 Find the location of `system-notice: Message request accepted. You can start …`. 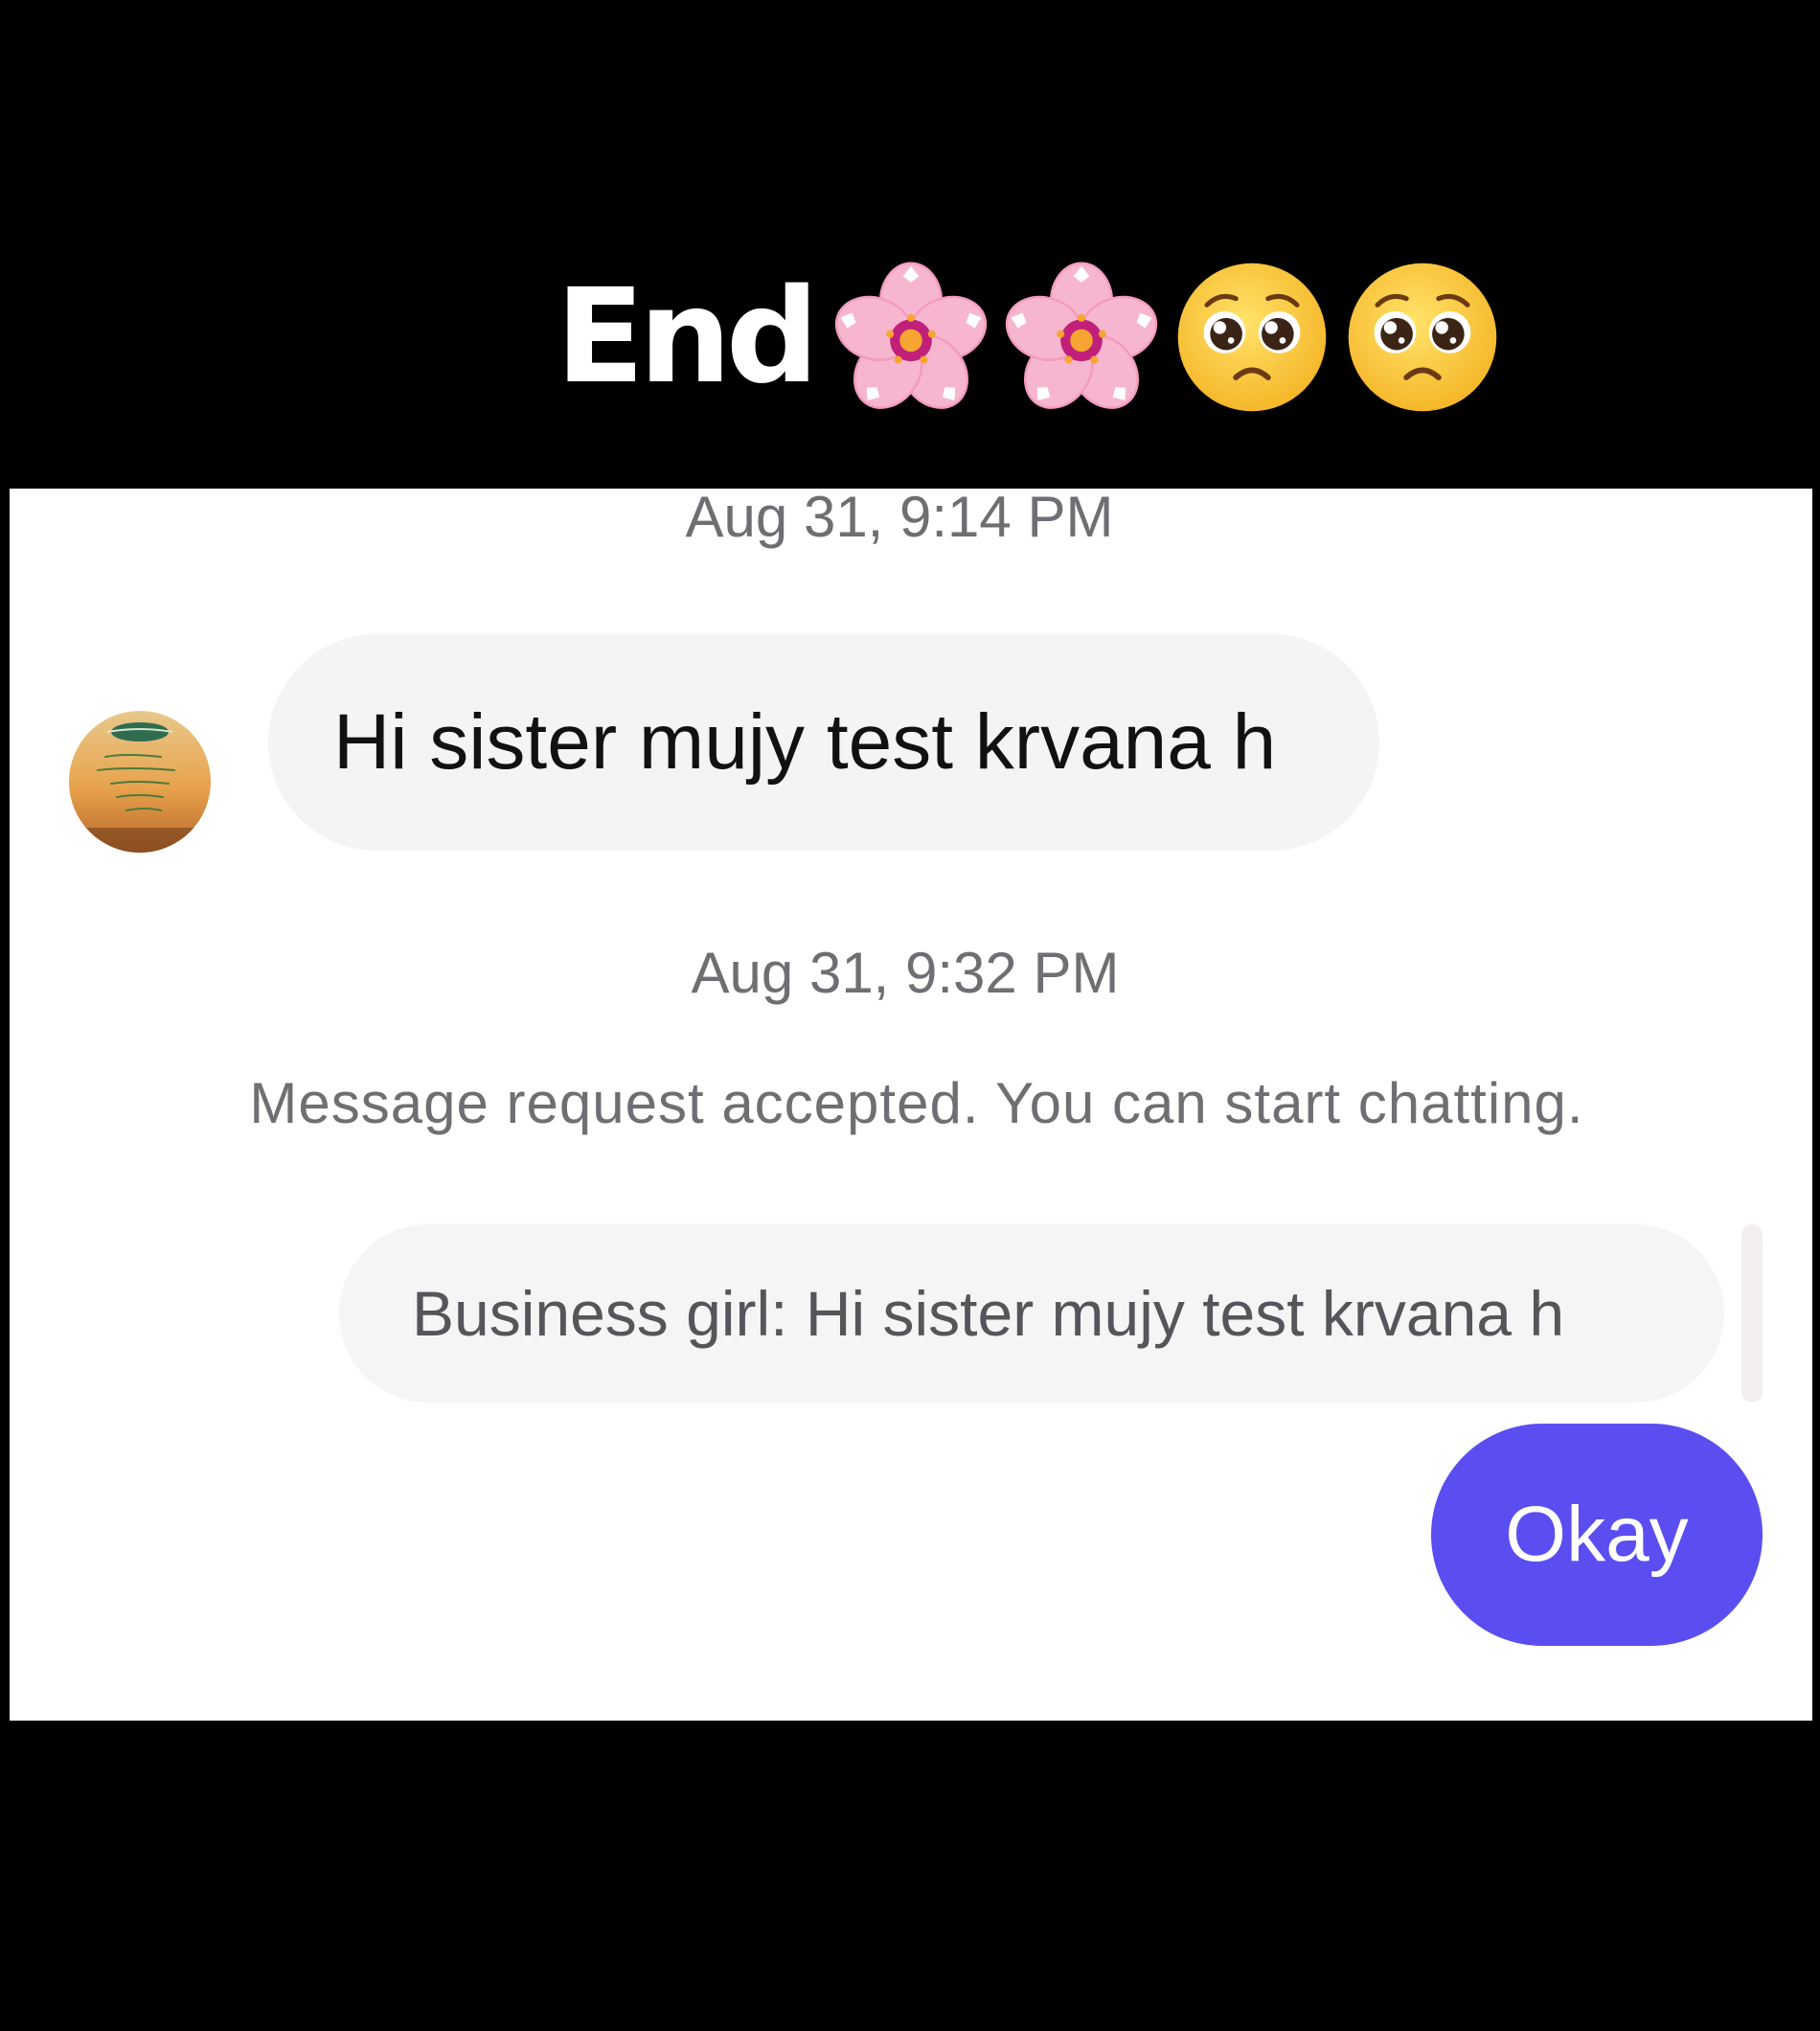

system-notice: Message request accepted. You can start … is located at coordinates (916, 1103).